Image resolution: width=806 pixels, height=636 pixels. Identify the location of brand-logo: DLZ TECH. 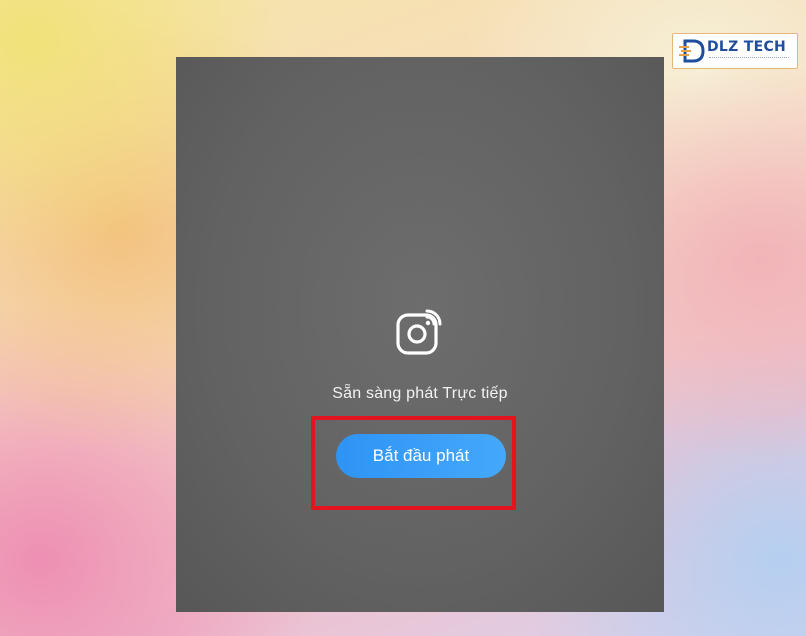
(735, 51).